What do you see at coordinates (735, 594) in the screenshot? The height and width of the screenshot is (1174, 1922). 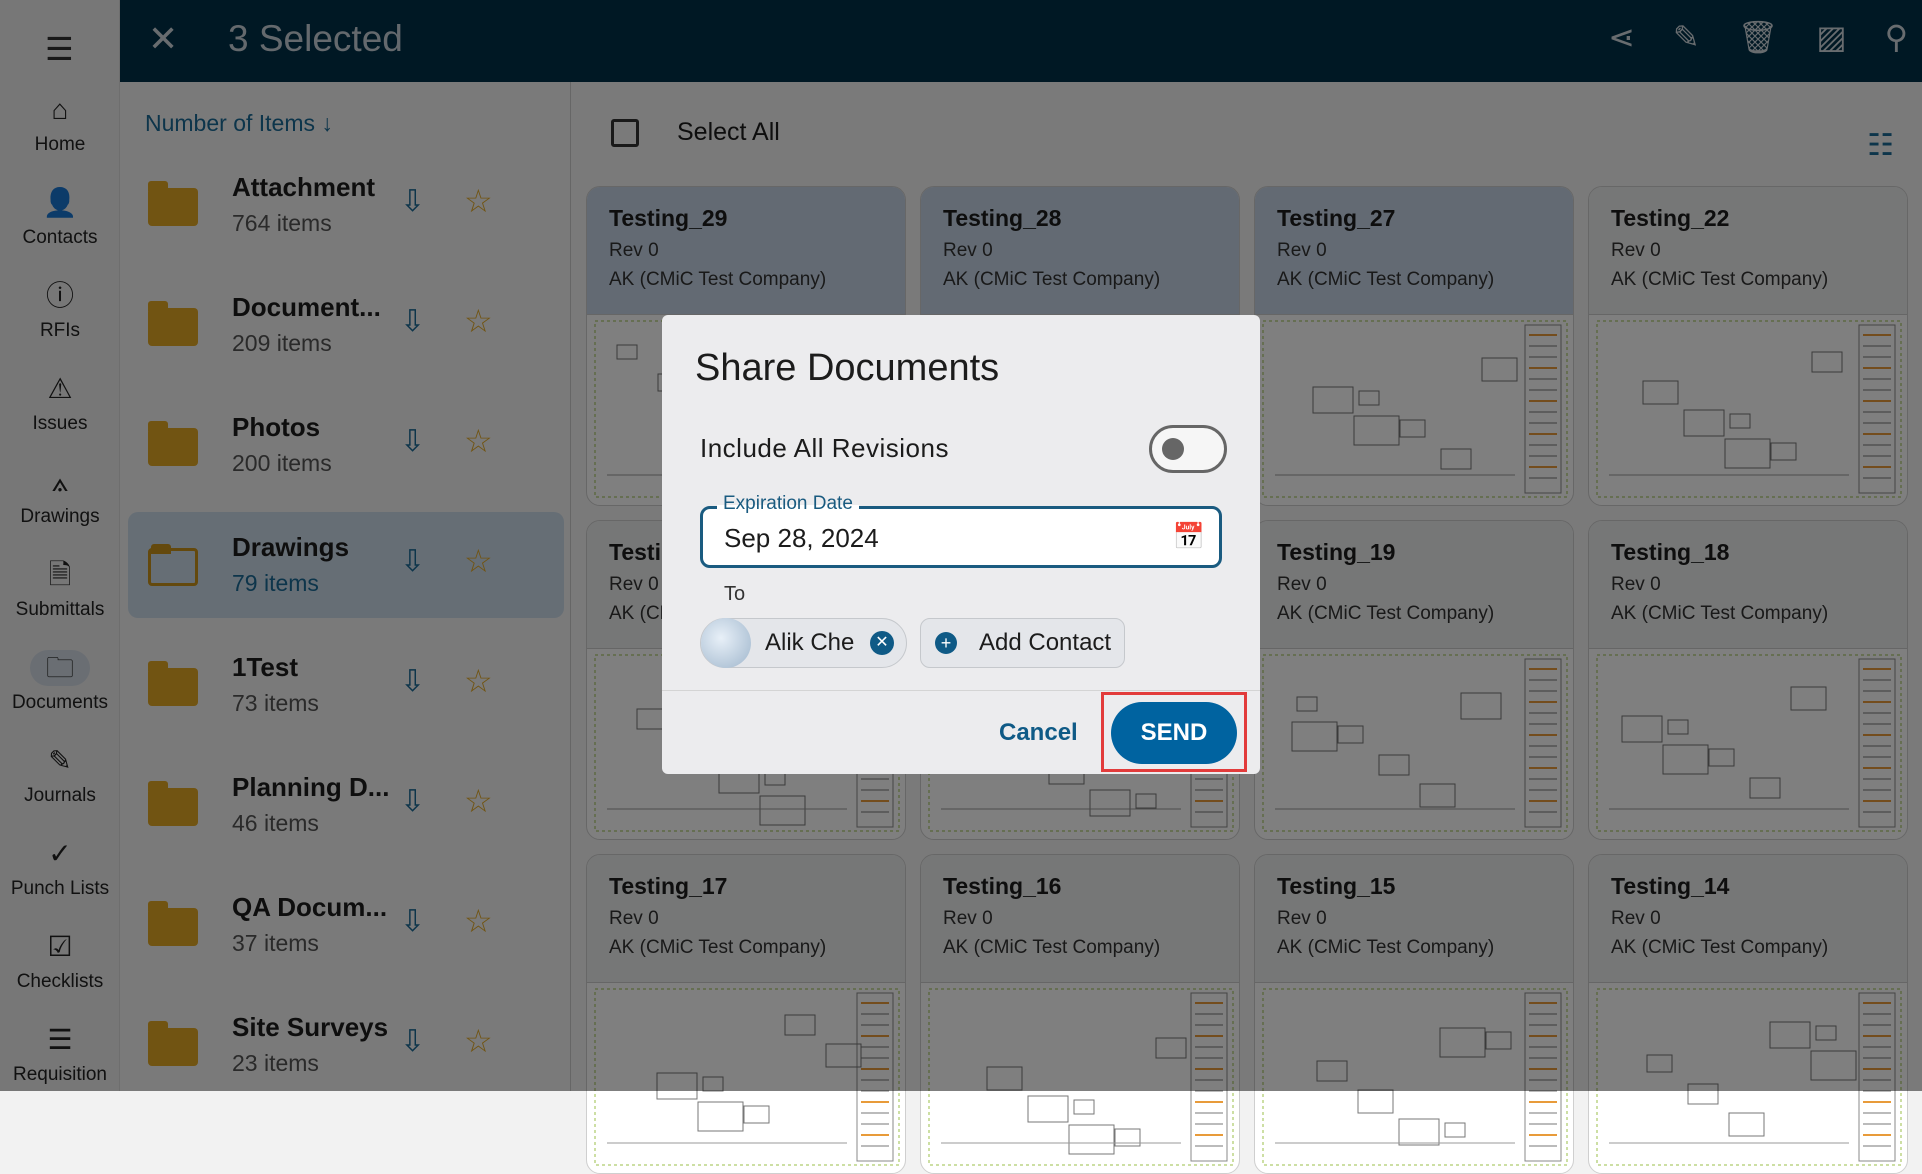 I see `to-label: To` at bounding box center [735, 594].